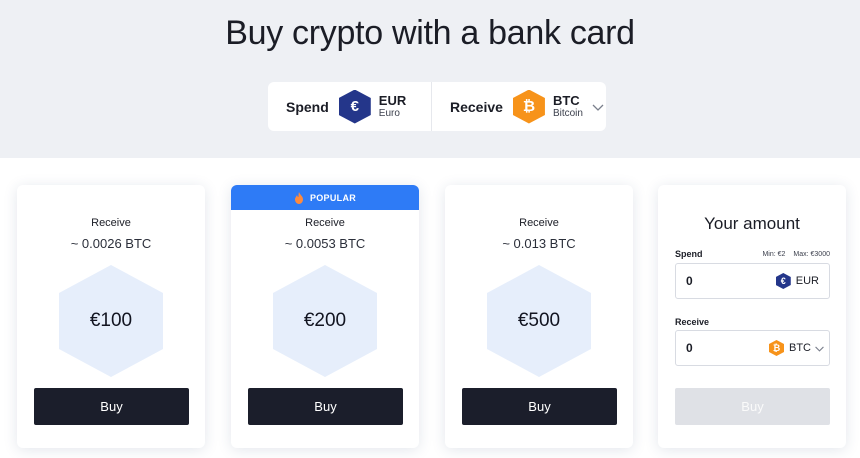 The height and width of the screenshot is (458, 860). Describe the element at coordinates (689, 254) in the screenshot. I see `spend-field-label: Spend` at that location.